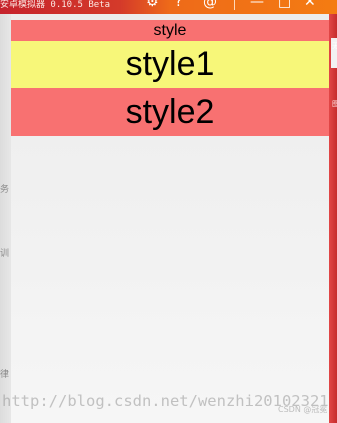 This screenshot has height=423, width=337. What do you see at coordinates (170, 64) in the screenshot?
I see `style1-text: style1` at bounding box center [170, 64].